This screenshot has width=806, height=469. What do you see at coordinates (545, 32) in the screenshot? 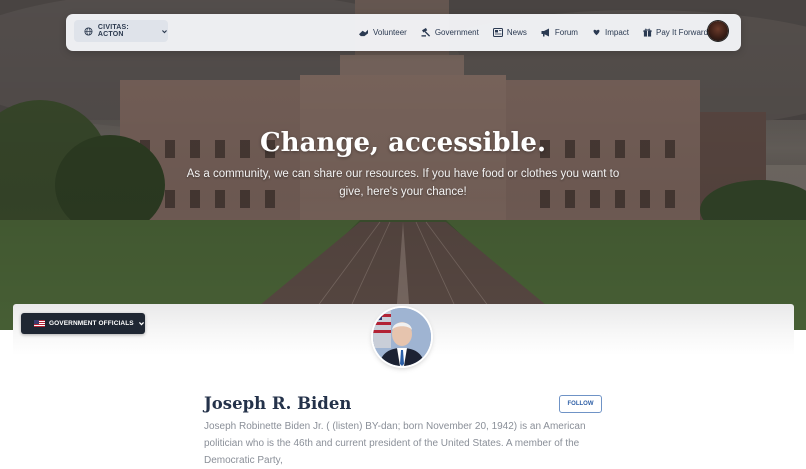
I see `megaphone-icon` at bounding box center [545, 32].